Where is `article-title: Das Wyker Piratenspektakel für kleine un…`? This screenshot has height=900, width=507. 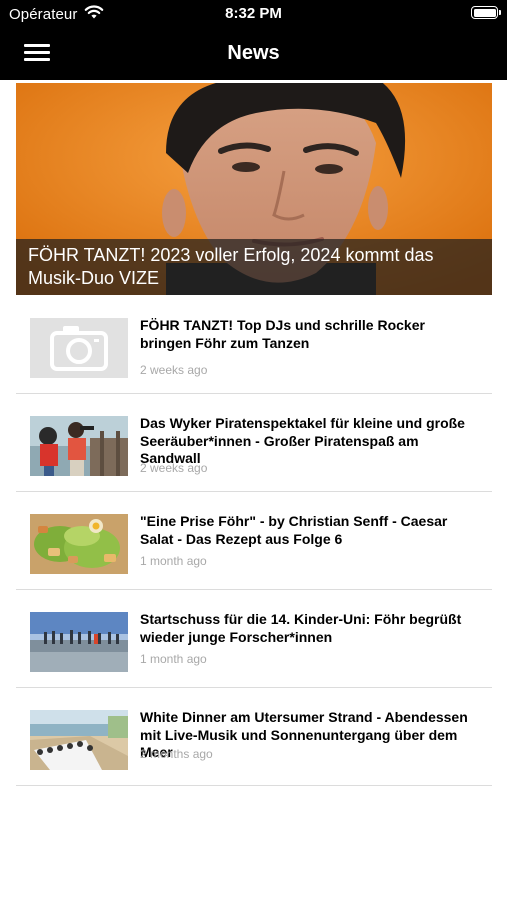 article-title: Das Wyker Piratenspektakel für kleine un… is located at coordinates (302, 440).